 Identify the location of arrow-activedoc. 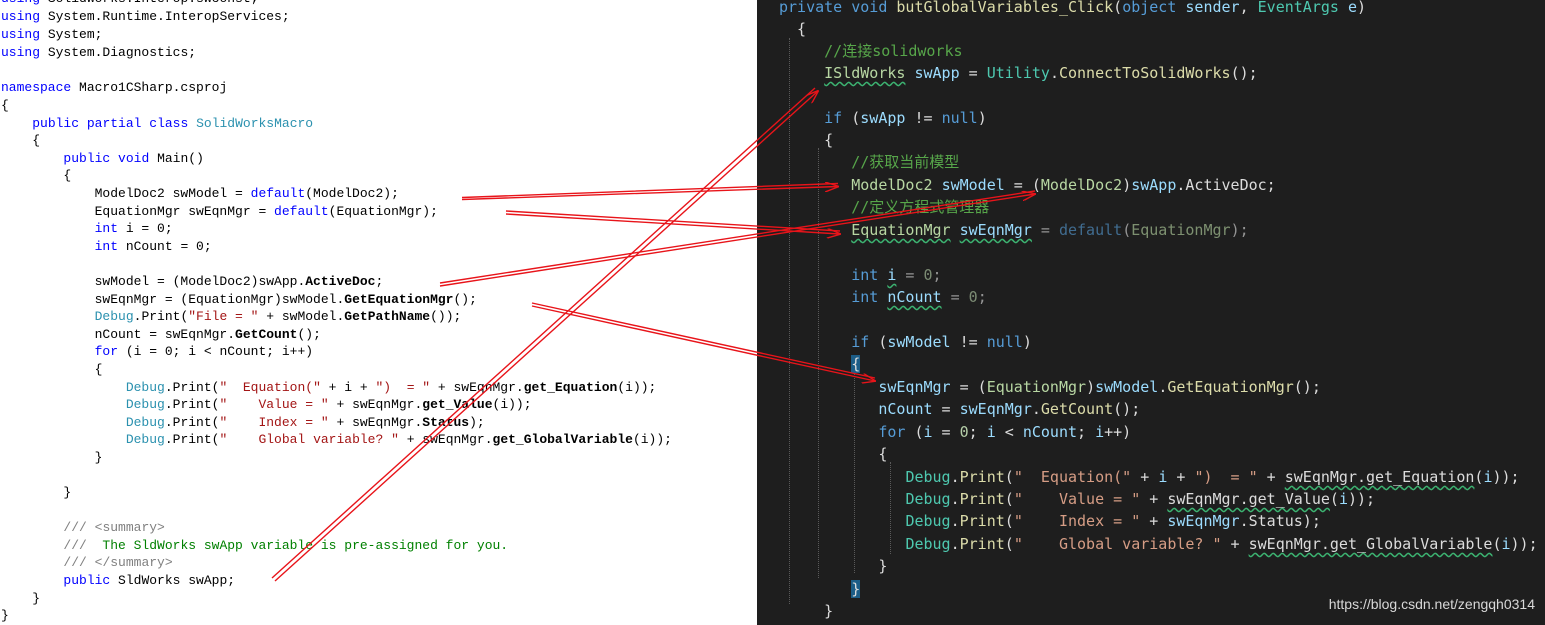
(737, 239).